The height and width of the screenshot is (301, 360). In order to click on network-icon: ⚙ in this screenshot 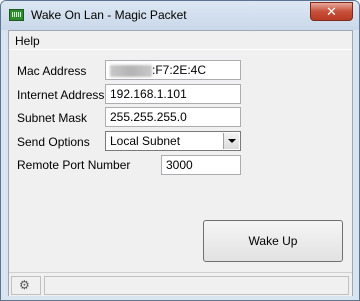, I will do `click(24, 285)`.